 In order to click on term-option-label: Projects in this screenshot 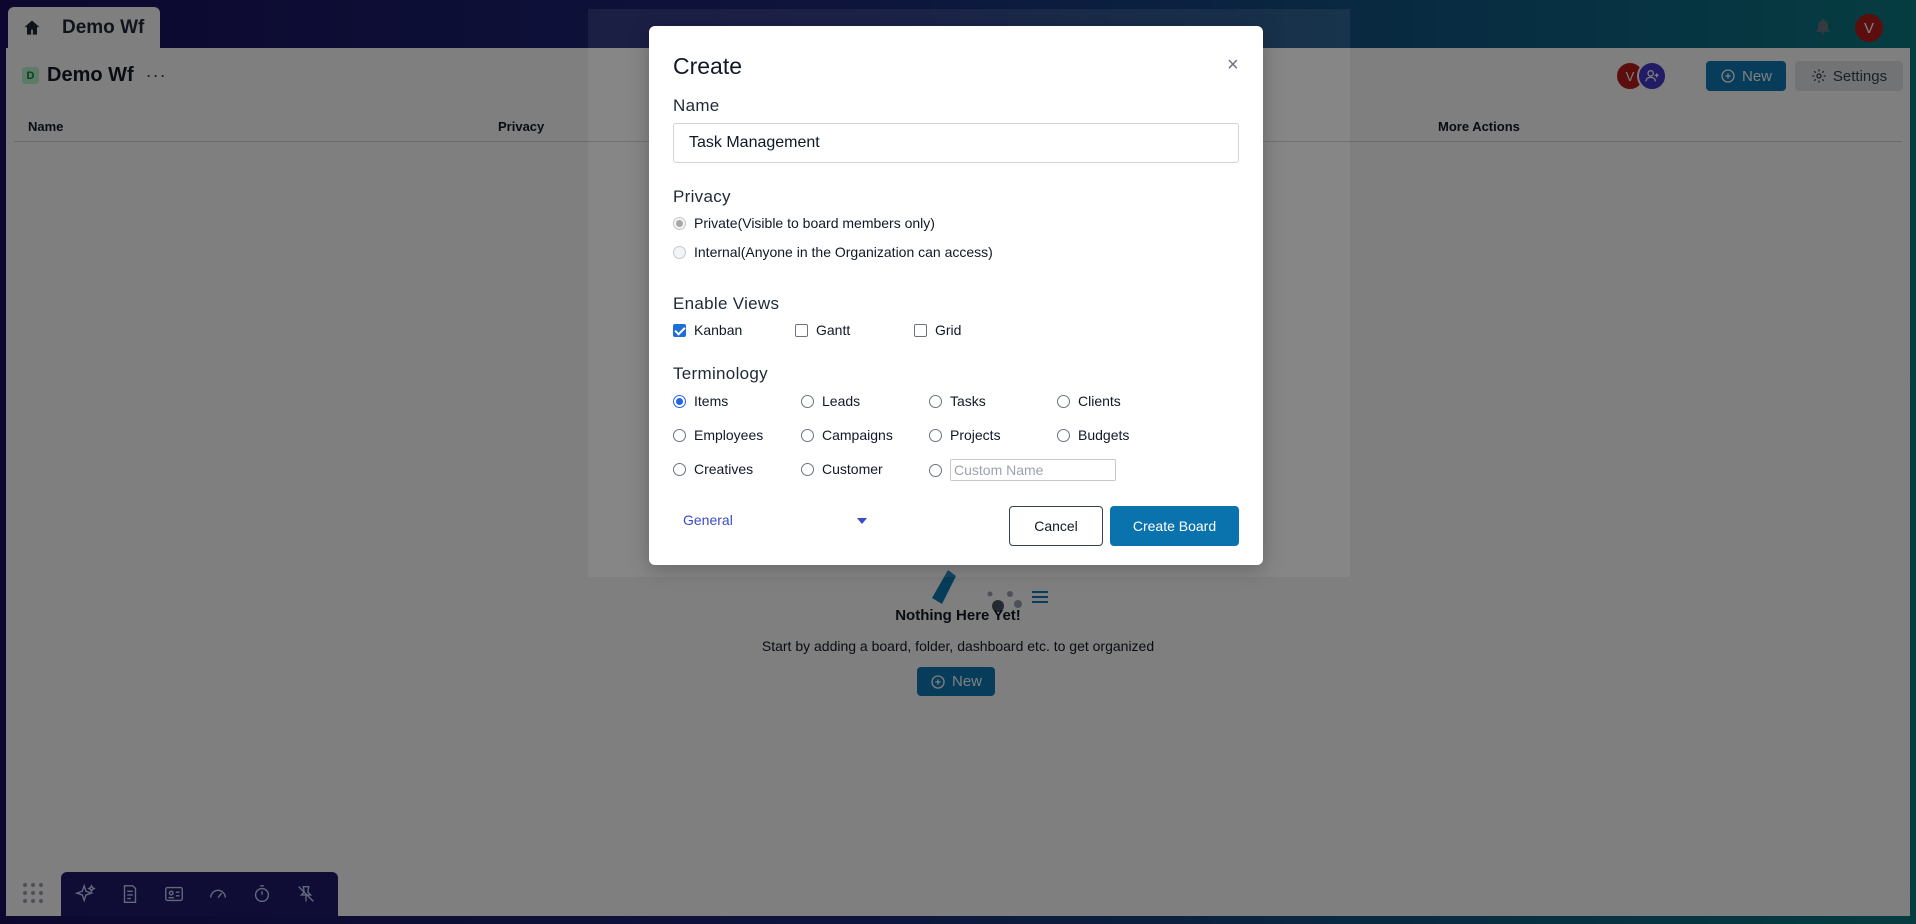, I will do `click(975, 435)`.